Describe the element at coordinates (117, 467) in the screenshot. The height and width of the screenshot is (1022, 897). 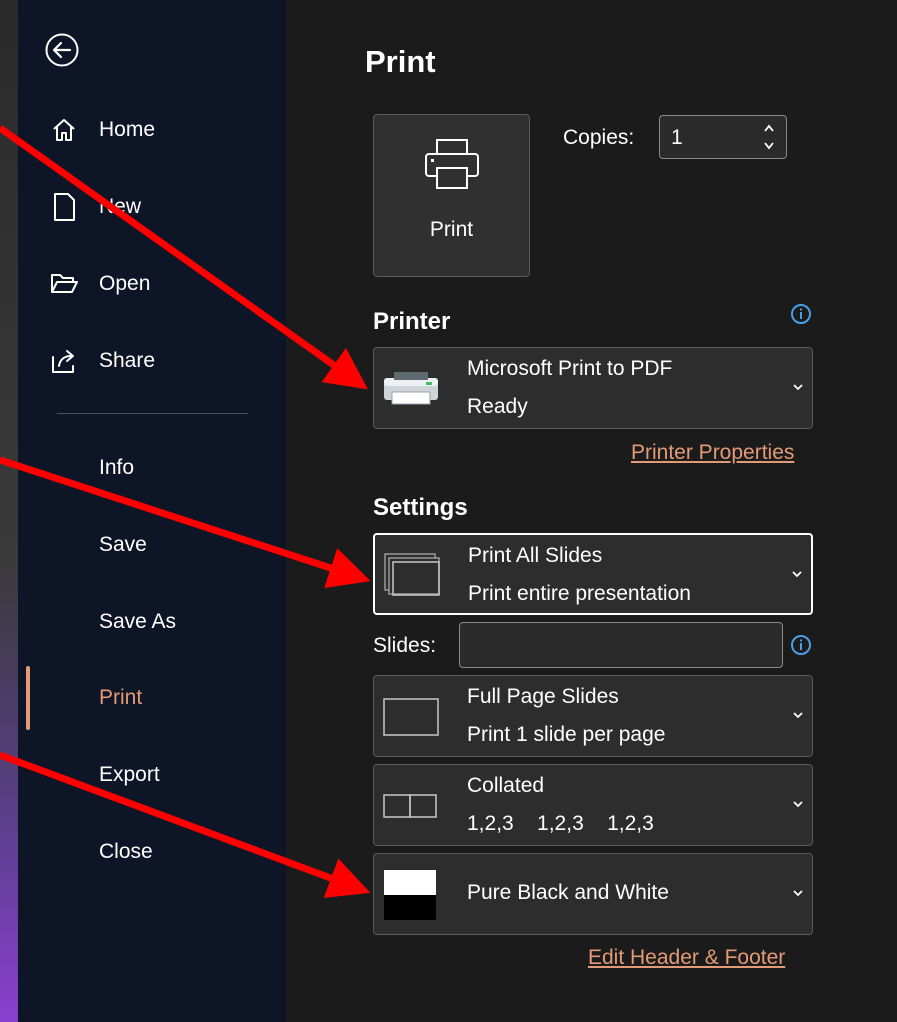
I see `sidebar-item-label: Info` at that location.